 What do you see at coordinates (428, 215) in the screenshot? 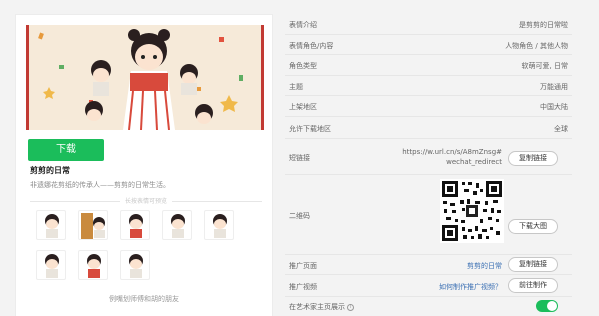
I see `detail-row-qrcode: 二维码 下载大图` at bounding box center [428, 215].